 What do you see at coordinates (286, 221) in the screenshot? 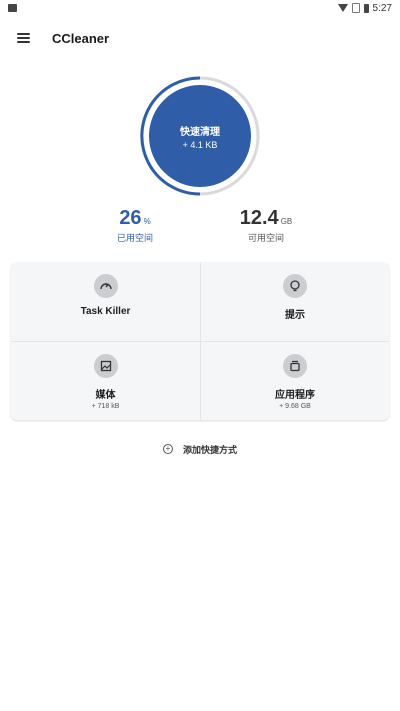
I see `free-space-unit: GB` at bounding box center [286, 221].